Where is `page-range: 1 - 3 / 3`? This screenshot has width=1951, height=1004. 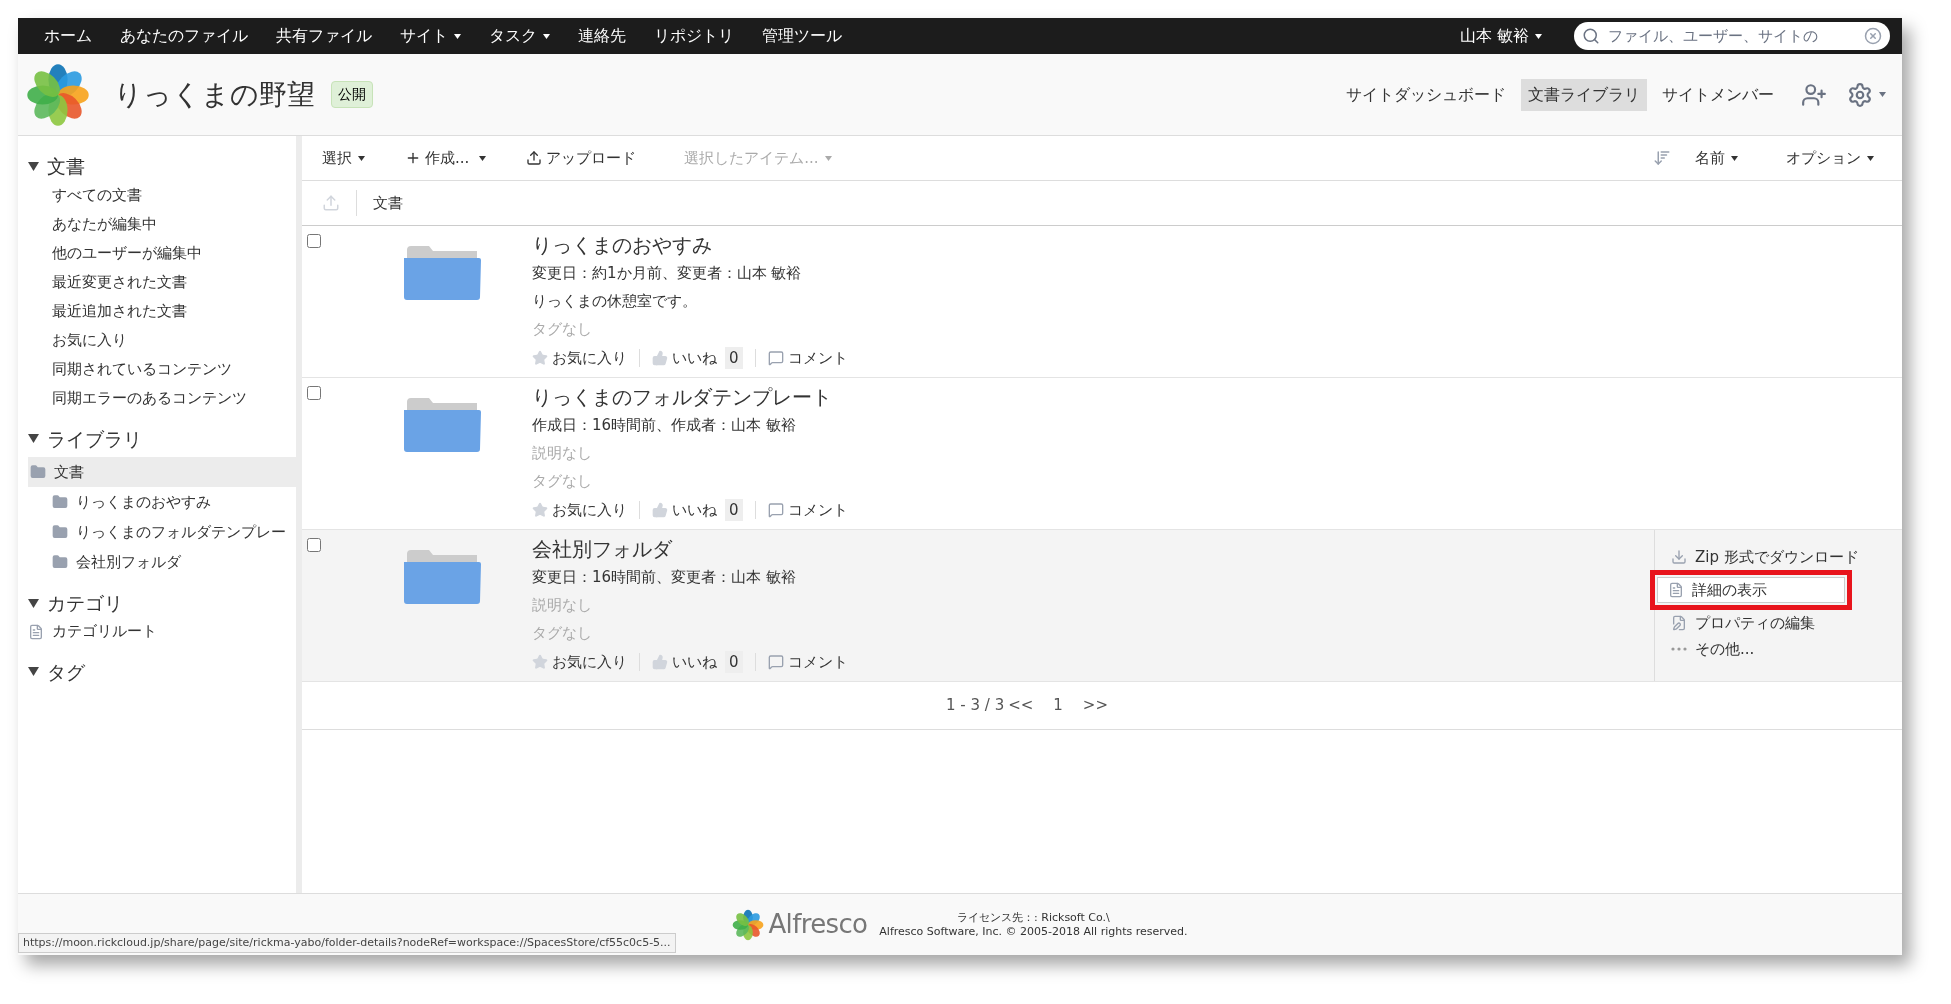 page-range: 1 - 3 / 3 is located at coordinates (975, 706).